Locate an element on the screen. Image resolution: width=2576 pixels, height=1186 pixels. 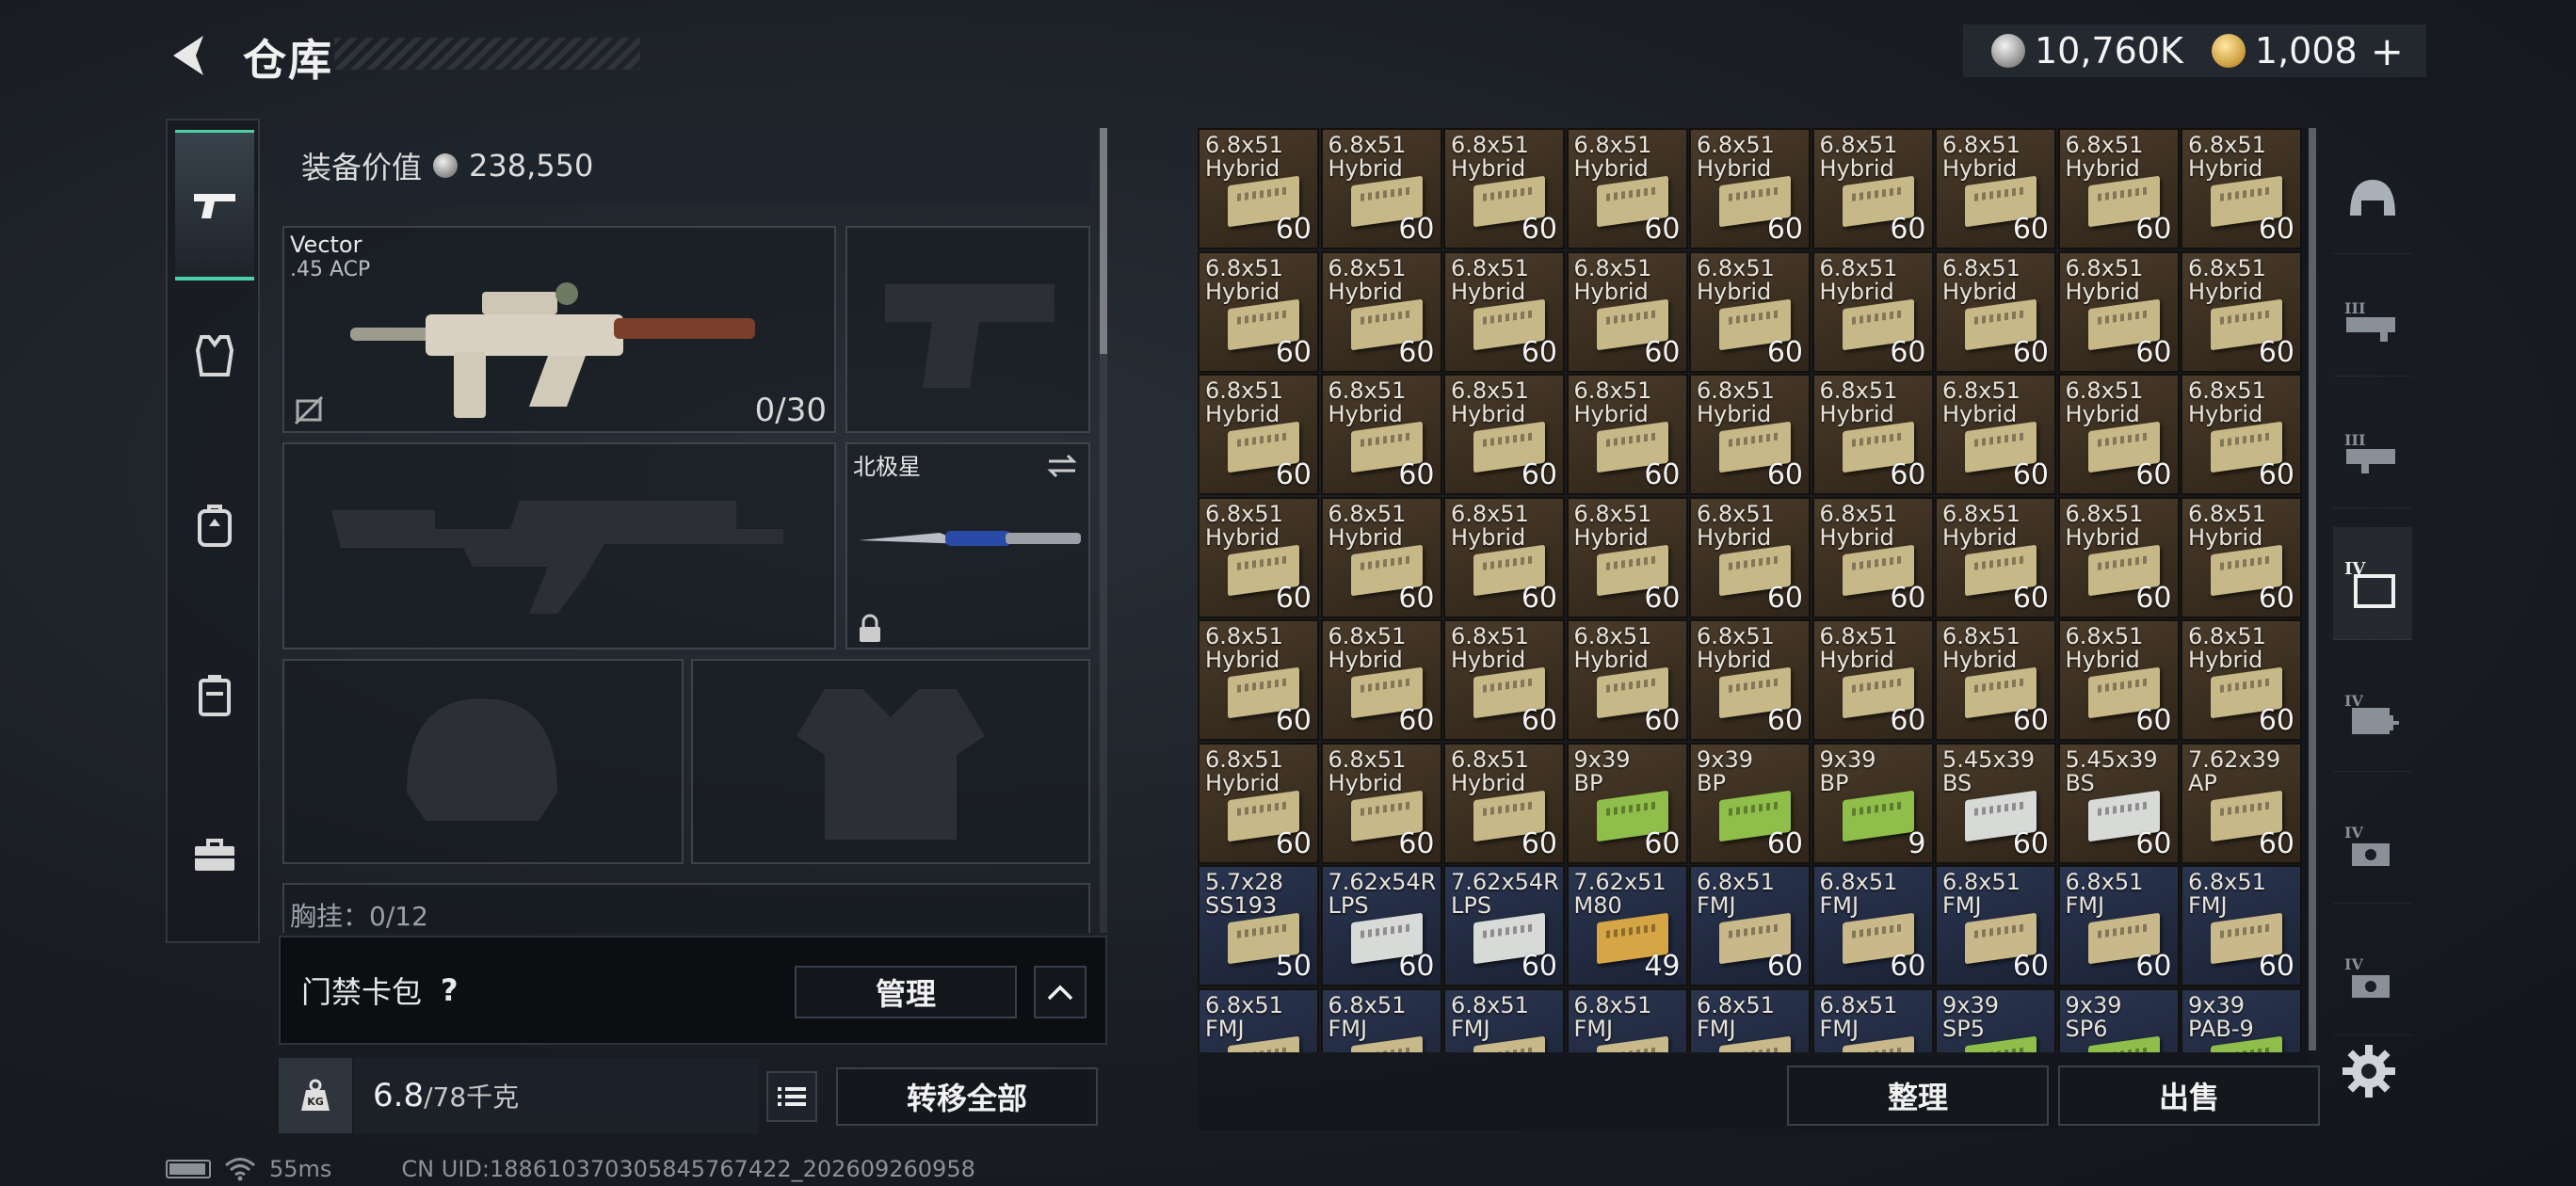
settings-gear-icon is located at coordinates (2369, 1071).